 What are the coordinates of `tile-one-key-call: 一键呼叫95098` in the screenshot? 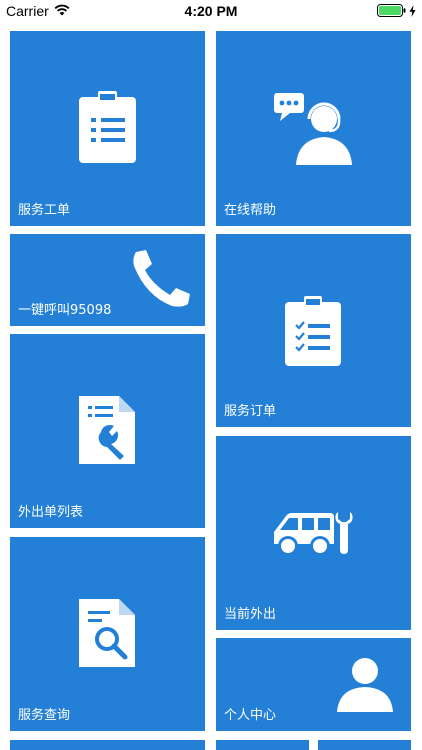 It's located at (107, 280).